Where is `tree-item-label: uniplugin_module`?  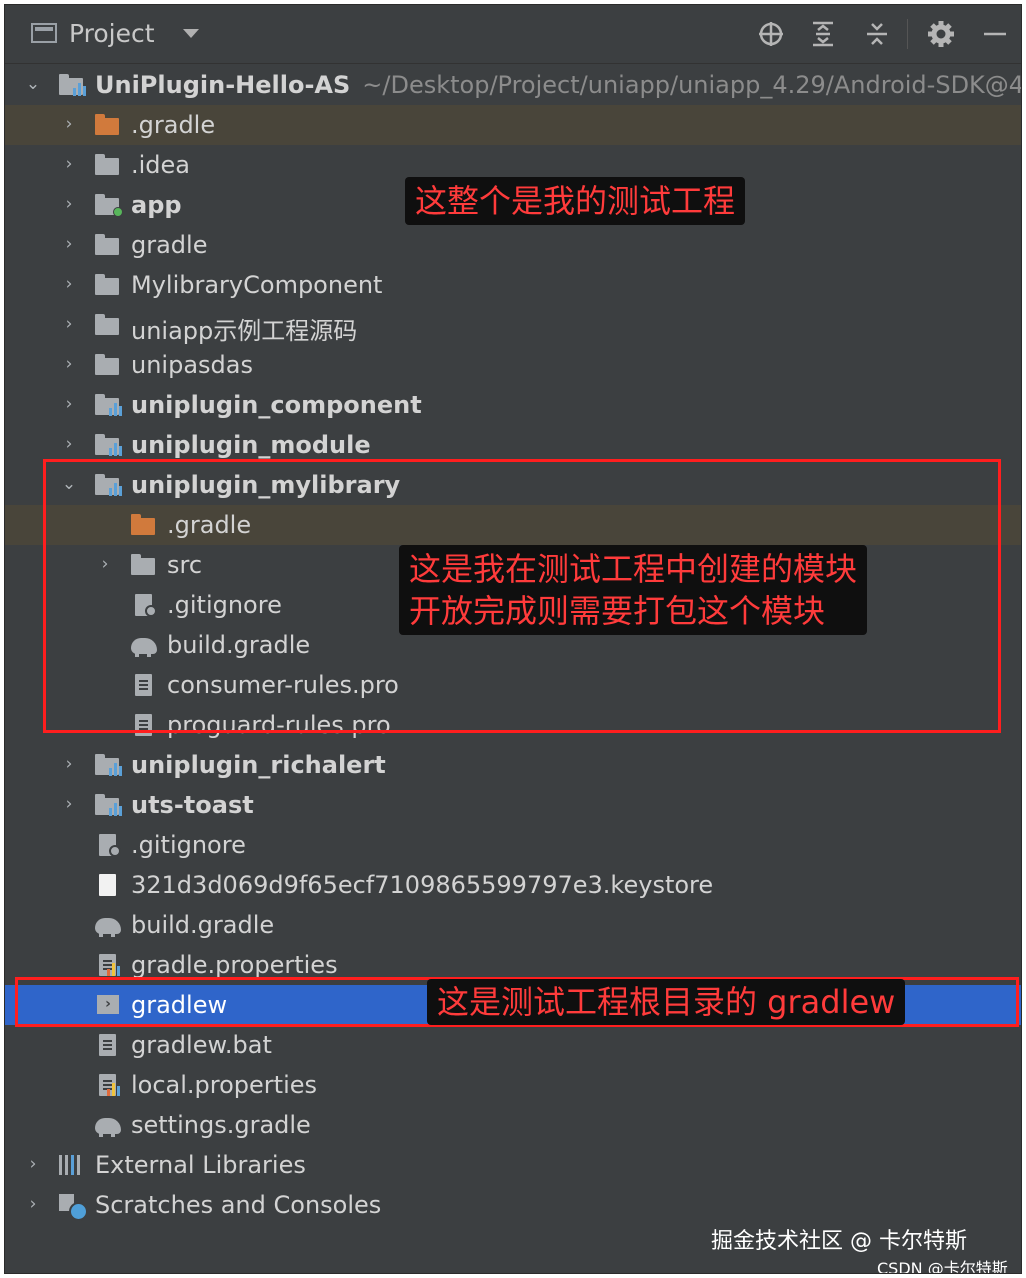
tree-item-label: uniplugin_module is located at coordinates (251, 445).